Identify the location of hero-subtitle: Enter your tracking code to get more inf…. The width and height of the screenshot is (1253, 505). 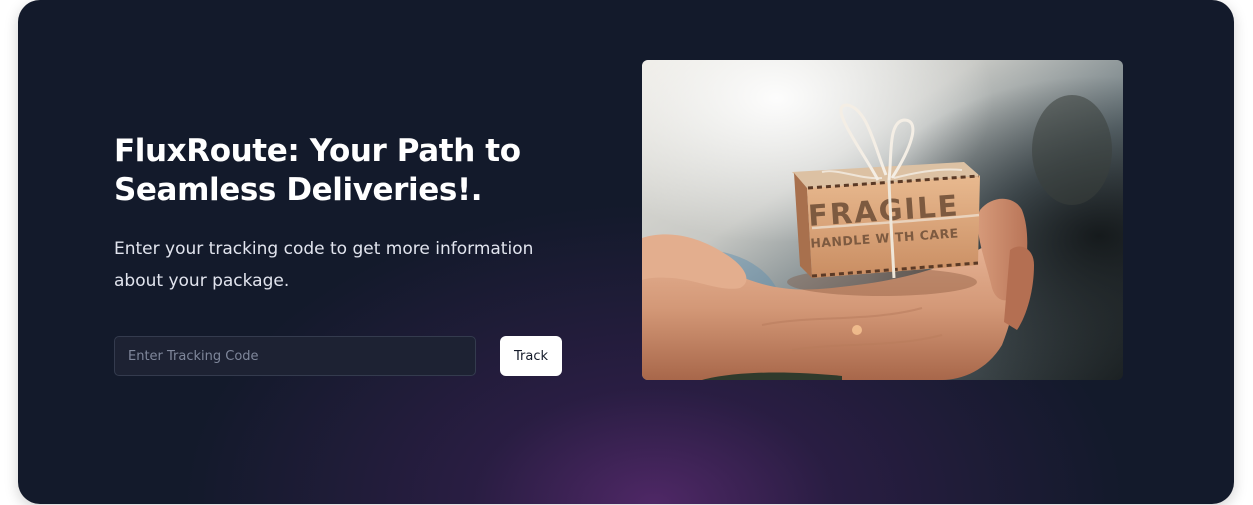
(324, 265).